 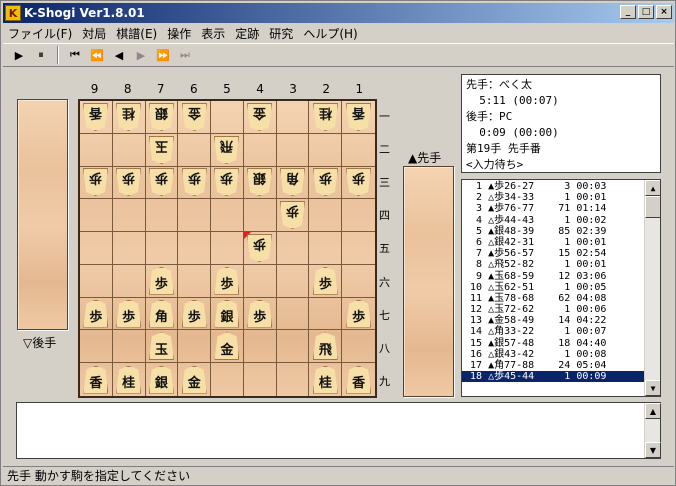 I want to click on sente-piece: 角, so click(x=161, y=313).